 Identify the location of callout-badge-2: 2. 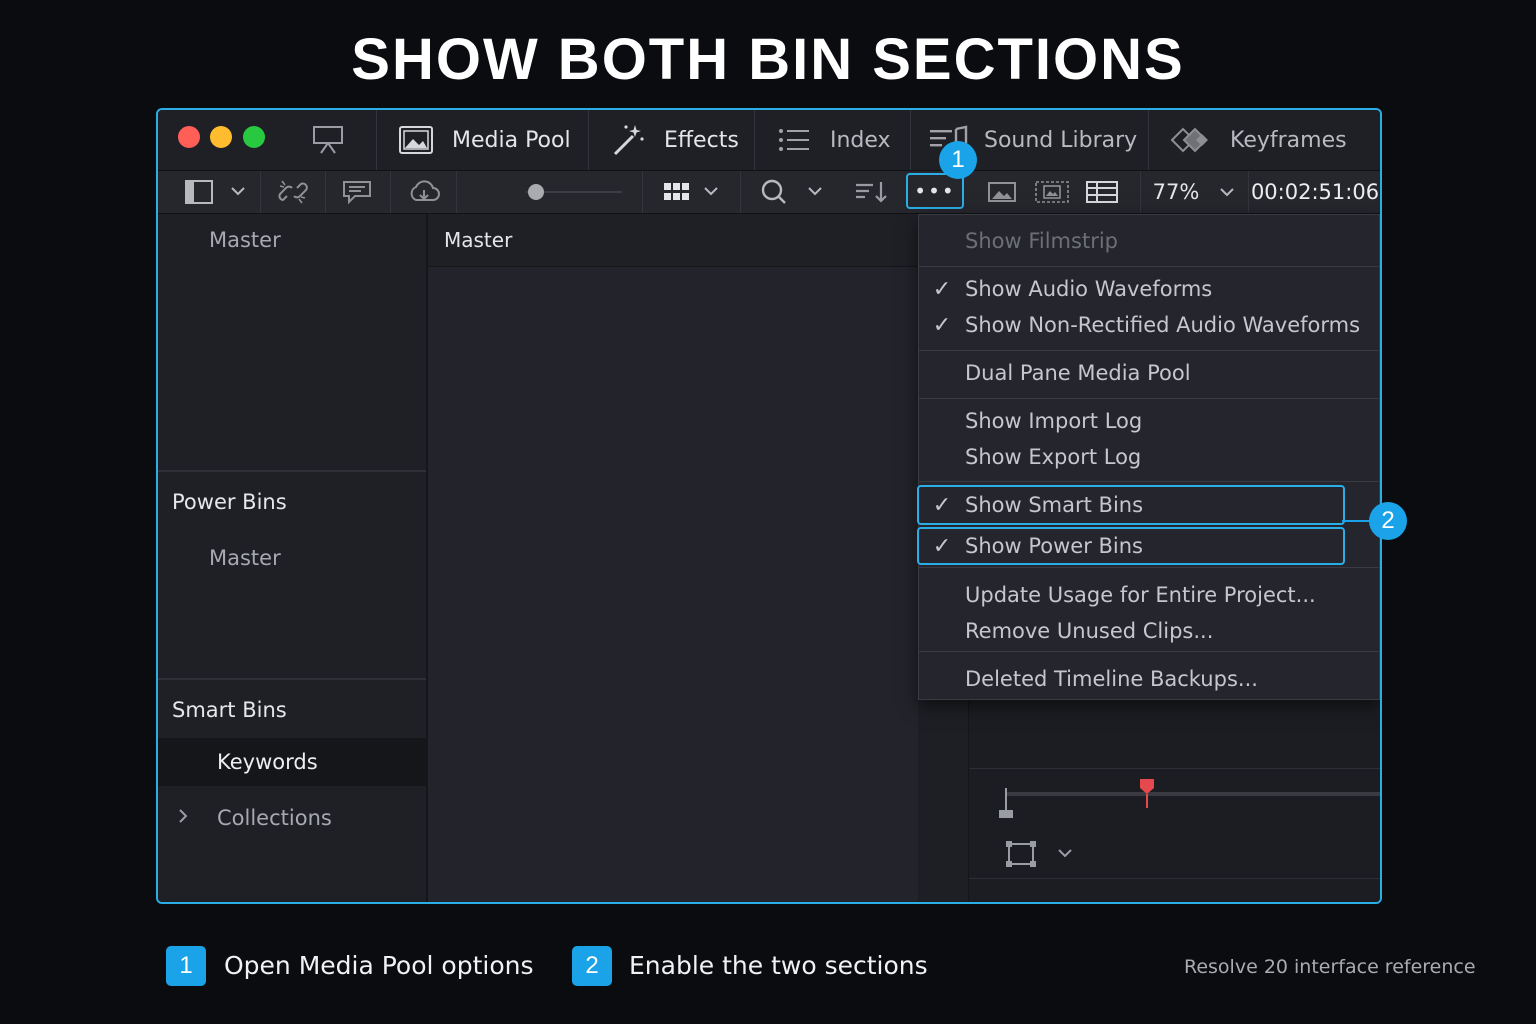
(1388, 521).